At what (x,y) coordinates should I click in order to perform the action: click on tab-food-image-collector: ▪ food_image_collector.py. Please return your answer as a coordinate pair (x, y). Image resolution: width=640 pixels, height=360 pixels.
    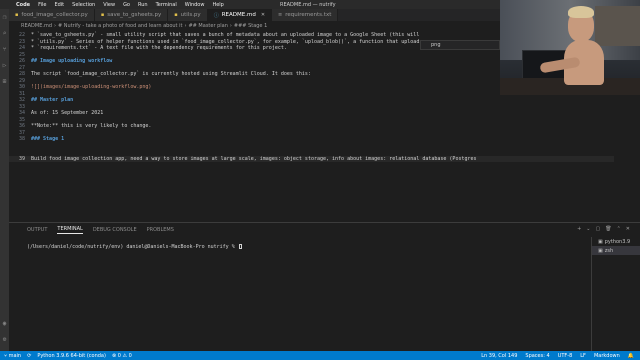
    Looking at the image, I should click on (52, 15).